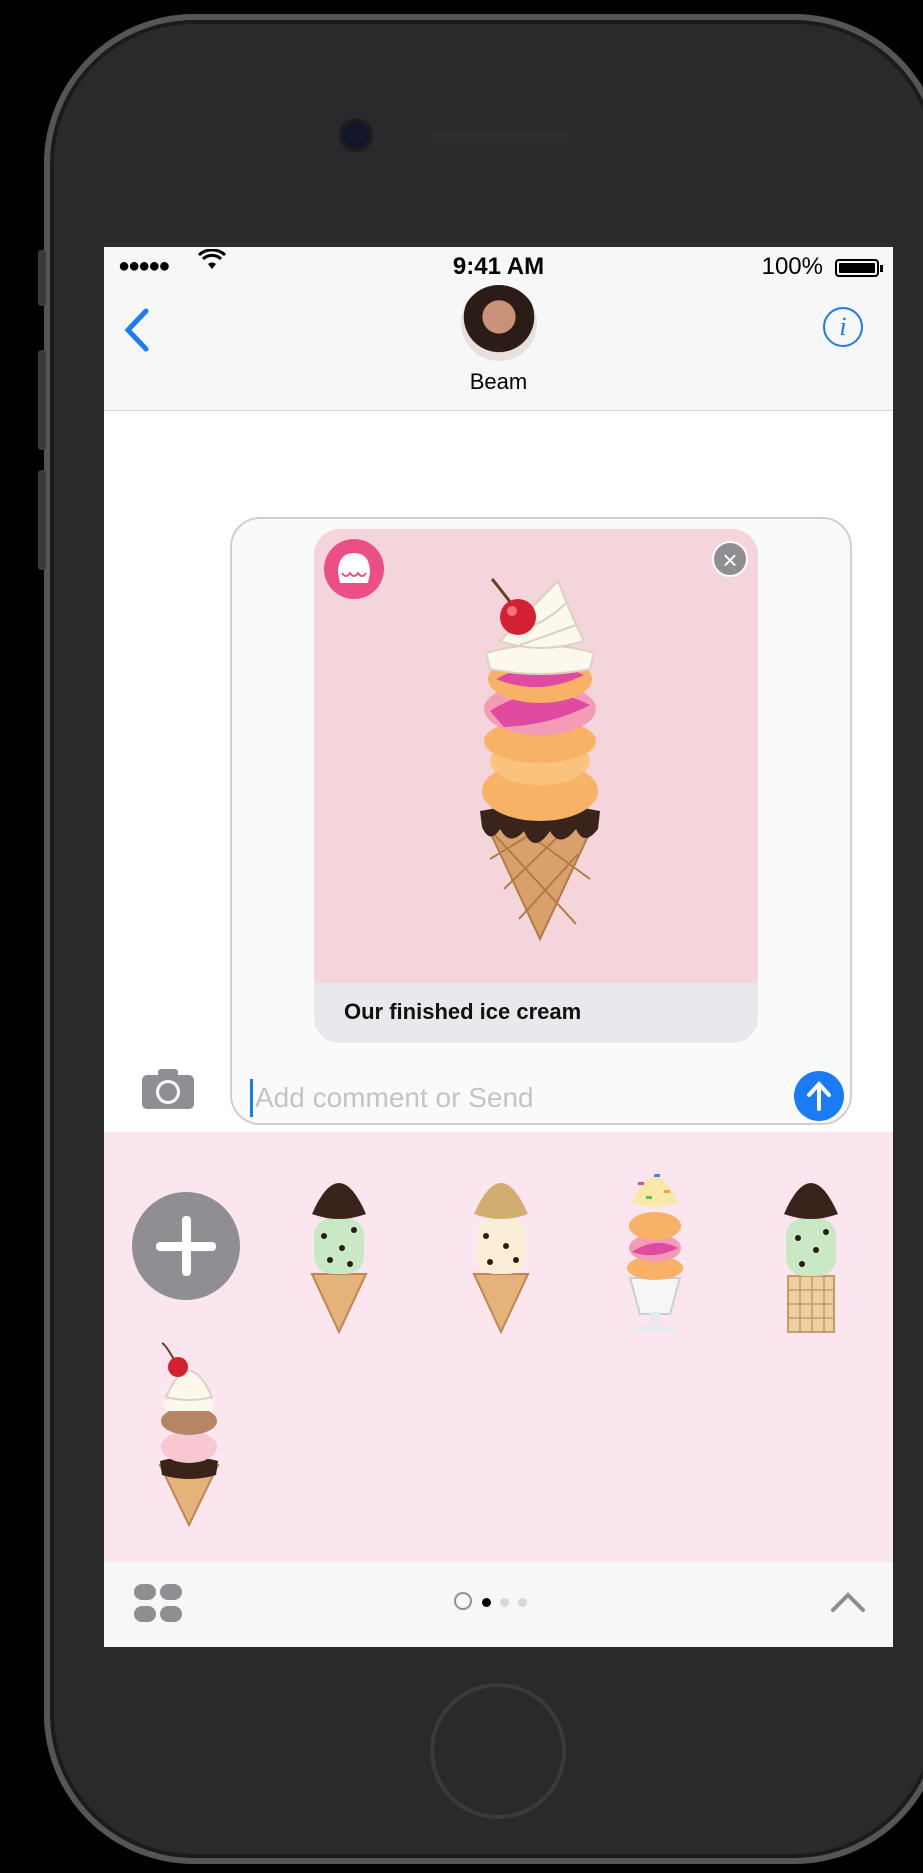  Describe the element at coordinates (498, 1751) in the screenshot. I see `home-button` at that location.